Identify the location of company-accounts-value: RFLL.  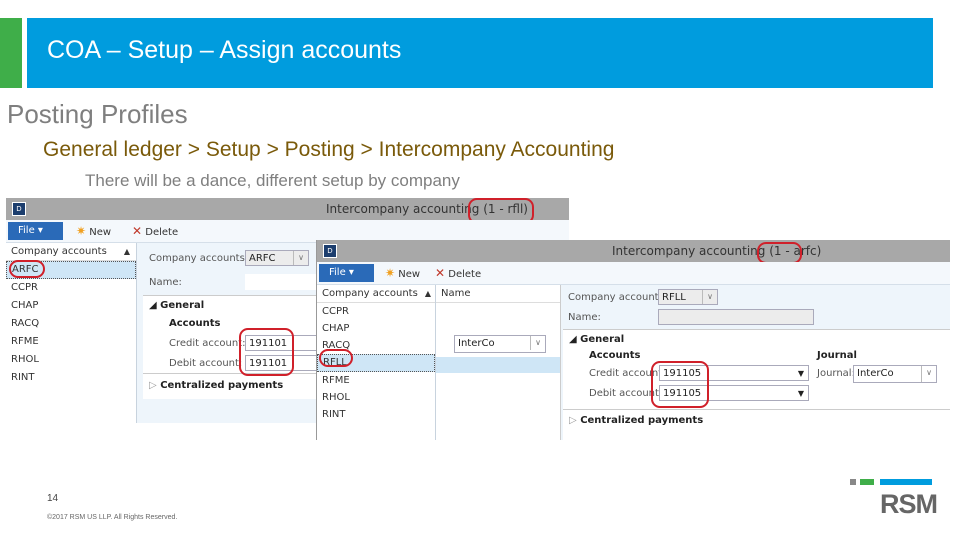
(674, 297).